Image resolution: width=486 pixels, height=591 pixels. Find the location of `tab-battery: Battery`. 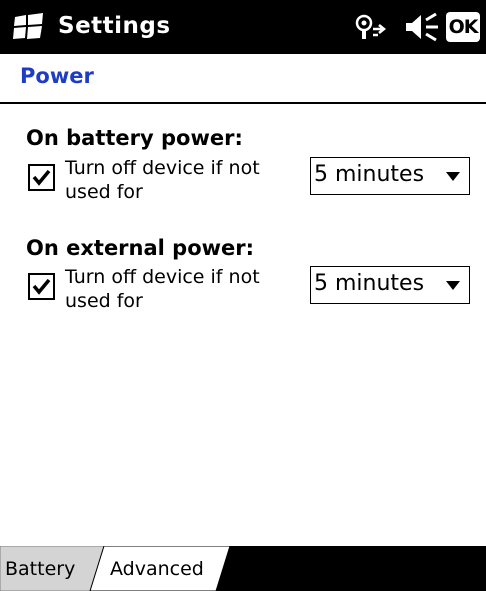

tab-battery: Battery is located at coordinates (50, 568).